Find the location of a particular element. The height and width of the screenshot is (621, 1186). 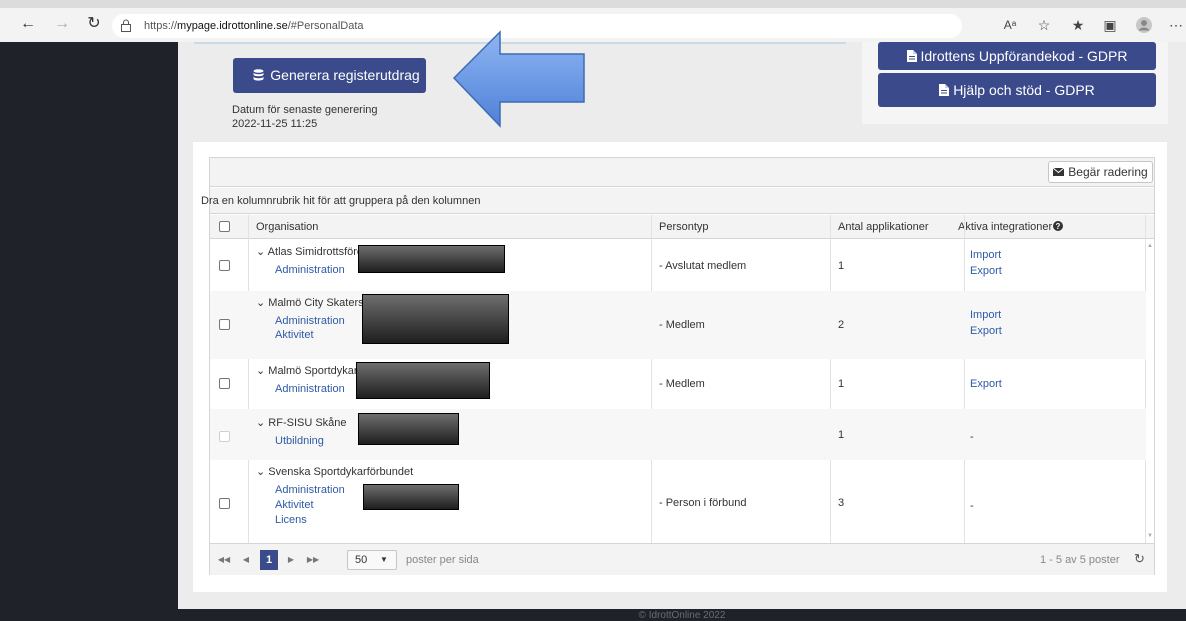

org-name: ⌄ RF-SISU Skåne is located at coordinates (301, 423).